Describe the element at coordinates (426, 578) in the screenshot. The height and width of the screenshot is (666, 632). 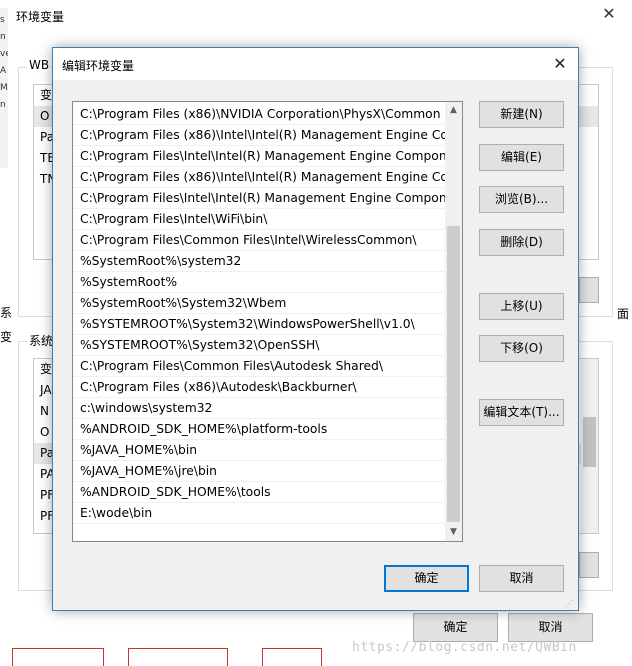
I see `ok-button: 确定` at that location.